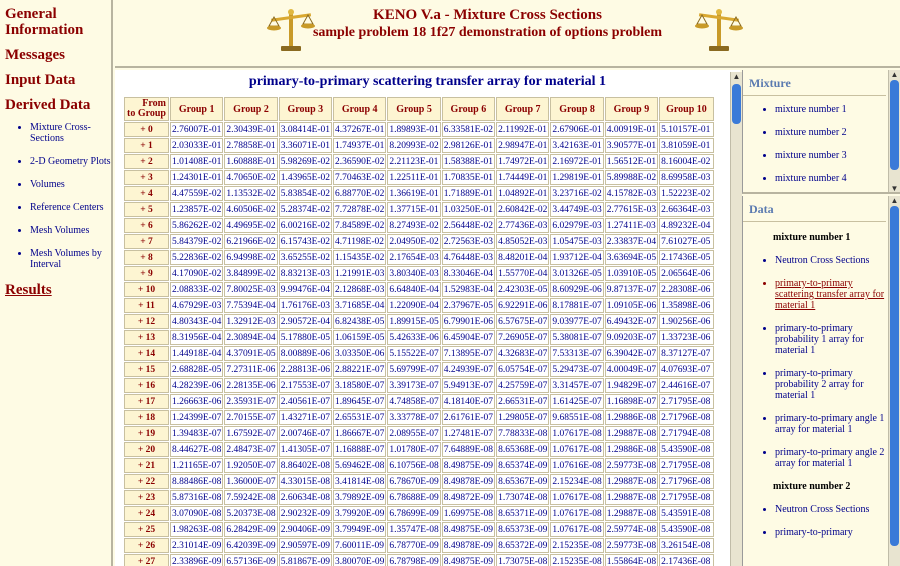 The width and height of the screenshot is (900, 566). What do you see at coordinates (468, 513) in the screenshot?
I see `table-cell: 1.69975E-08` at bounding box center [468, 513].